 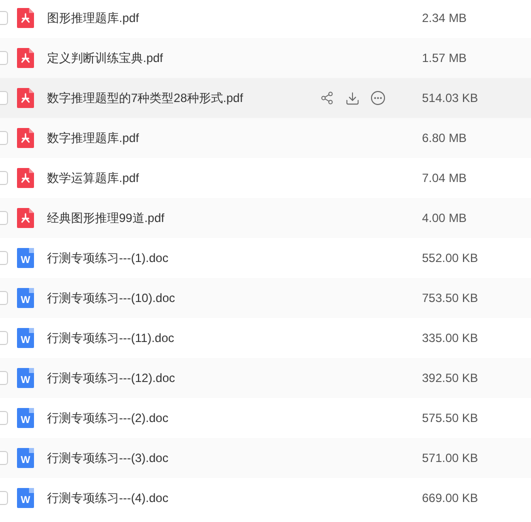 What do you see at coordinates (182, 418) in the screenshot?
I see `file-name: 行测专项练习---(2).doc` at bounding box center [182, 418].